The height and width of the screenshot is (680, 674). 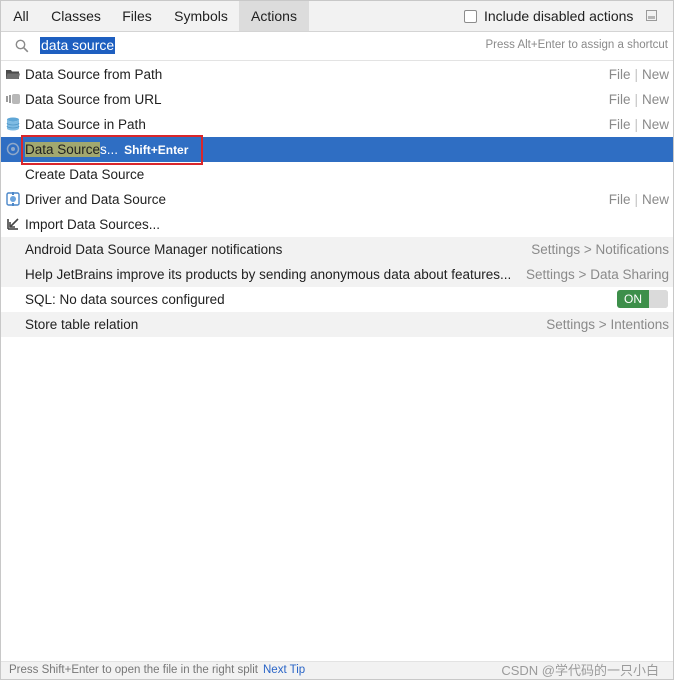 What do you see at coordinates (13, 149) in the screenshot?
I see `datasources-icon` at bounding box center [13, 149].